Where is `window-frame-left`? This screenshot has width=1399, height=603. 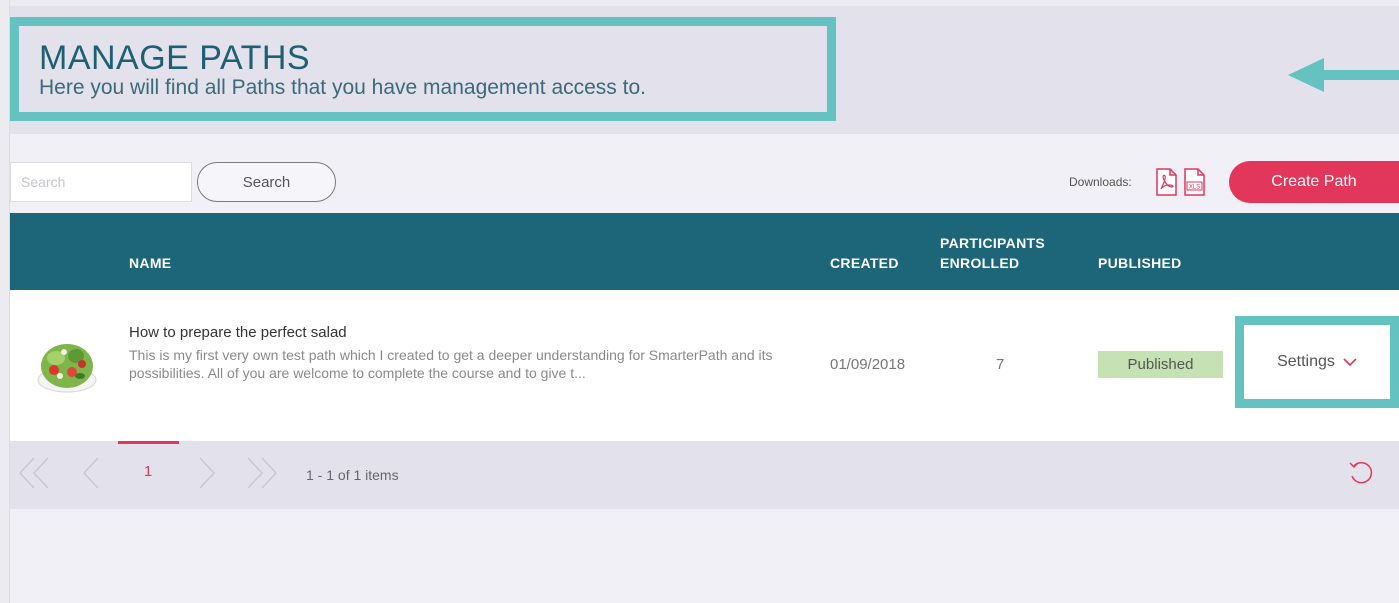 window-frame-left is located at coordinates (5, 301).